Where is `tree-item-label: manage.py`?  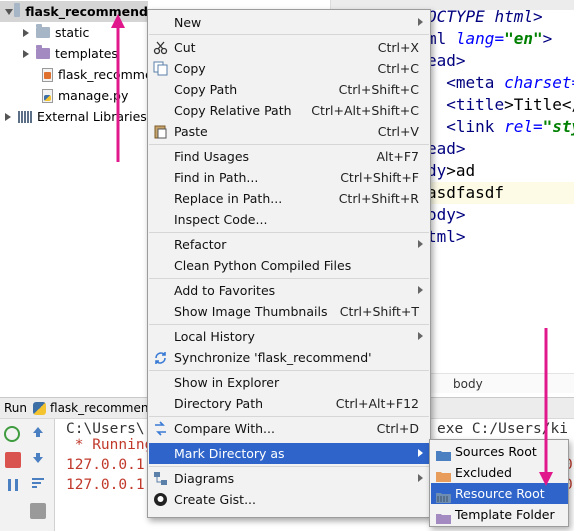
tree-item-label: manage.py is located at coordinates (93, 95).